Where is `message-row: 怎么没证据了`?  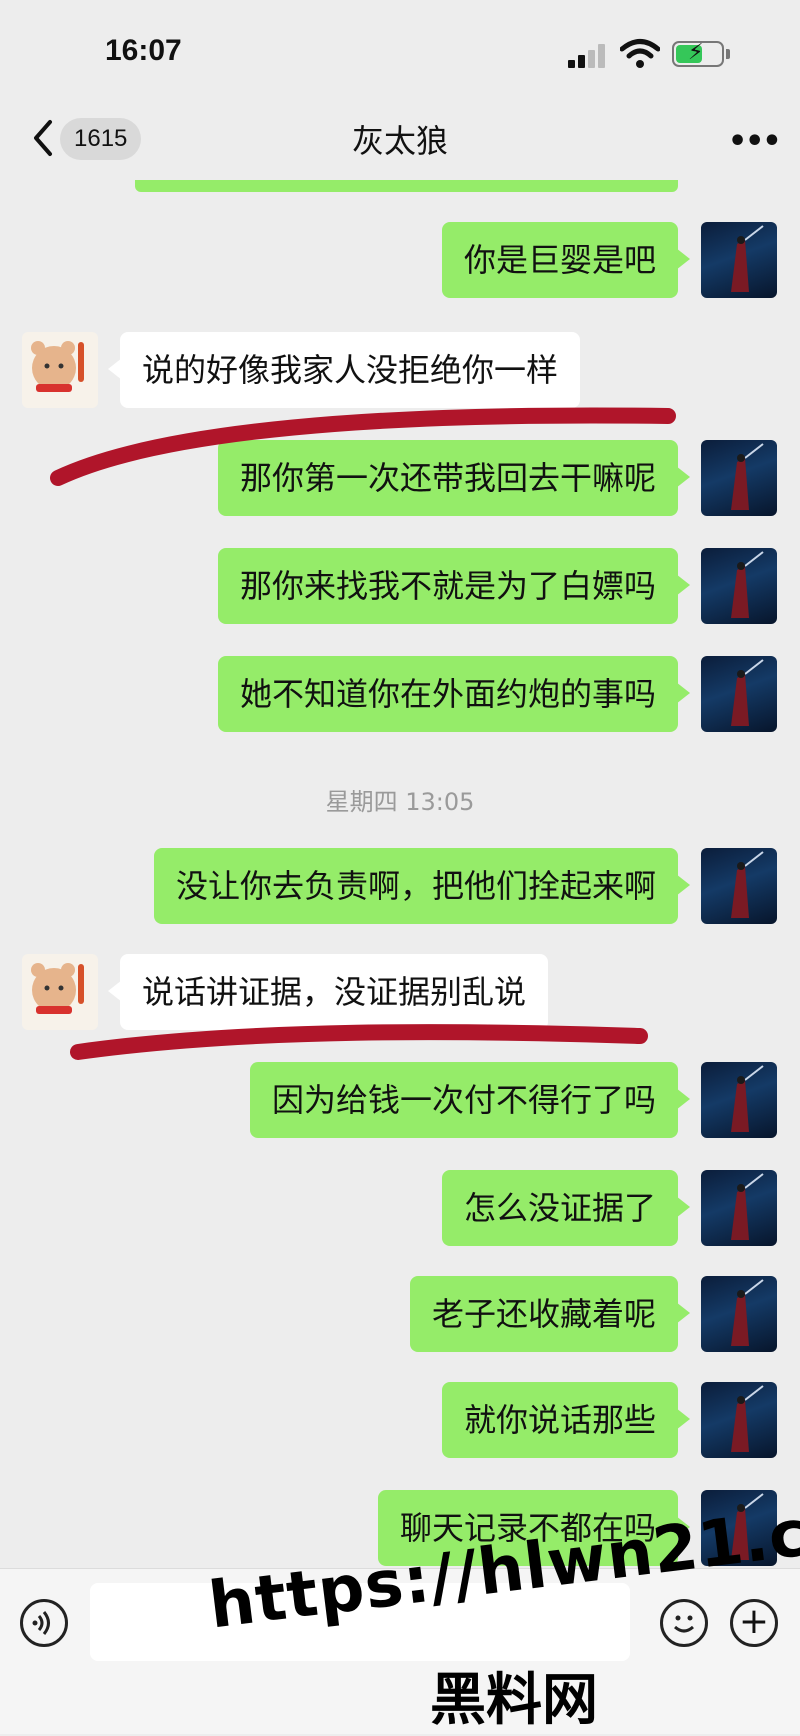 message-row: 怎么没证据了 is located at coordinates (400, 1210).